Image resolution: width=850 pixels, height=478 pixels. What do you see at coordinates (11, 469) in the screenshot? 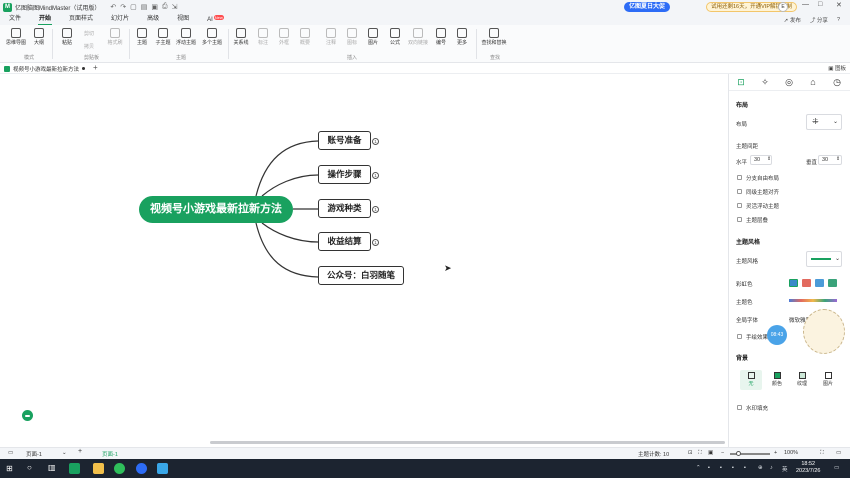
I see `windows-start-icon: ⊞` at bounding box center [11, 469].